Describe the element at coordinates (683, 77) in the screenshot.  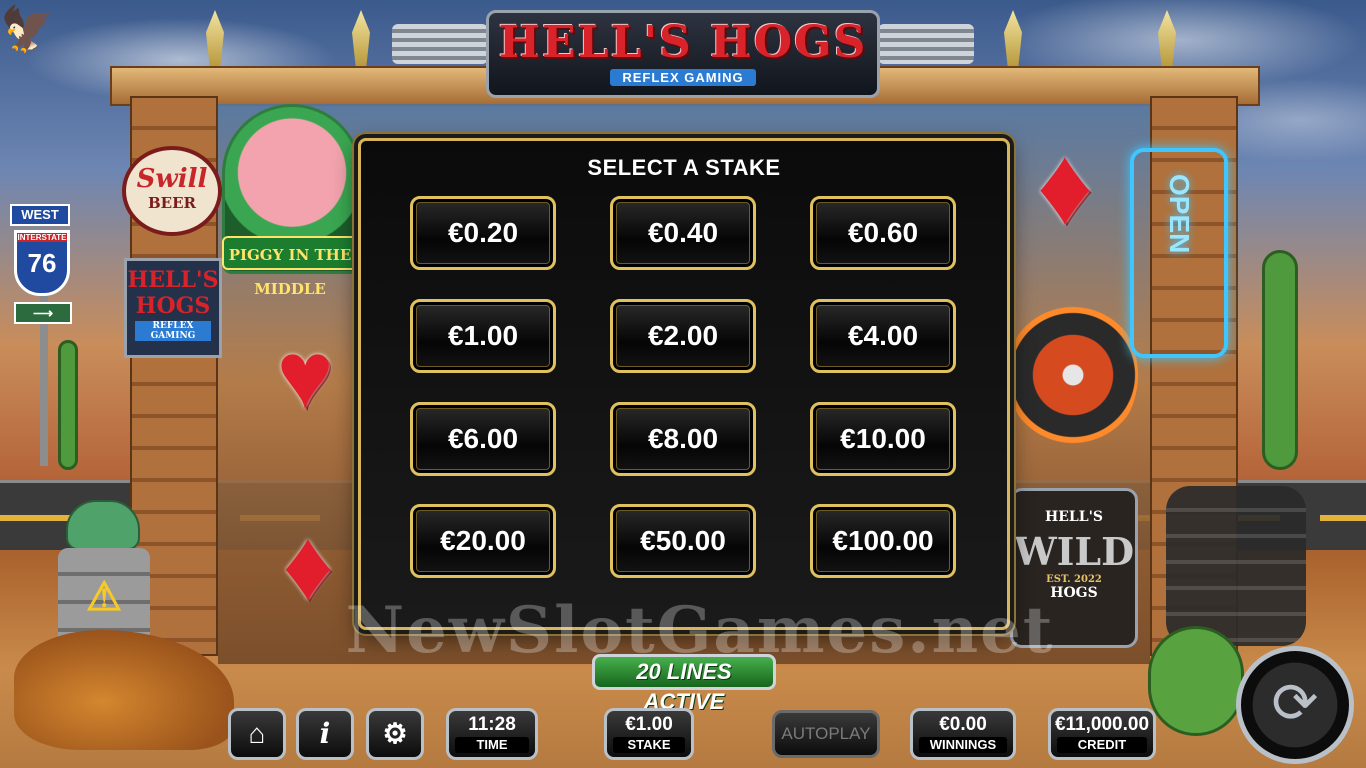
I see `provider-badge: REFLEX GAMING` at that location.